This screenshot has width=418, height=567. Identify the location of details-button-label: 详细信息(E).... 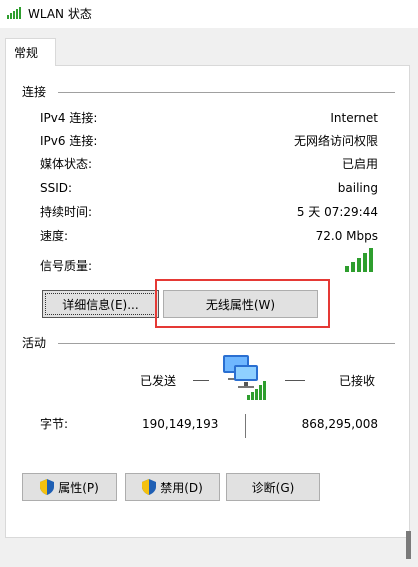
(100, 304).